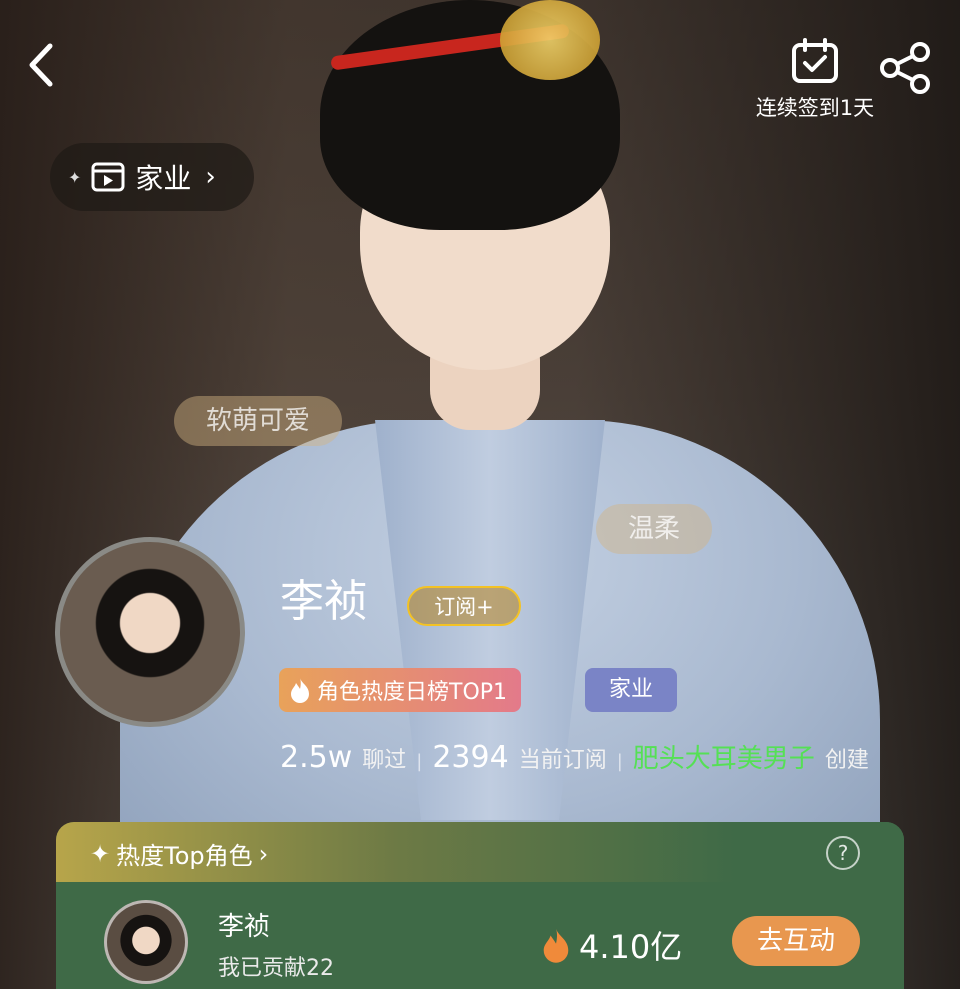 Image resolution: width=960 pixels, height=989 pixels. What do you see at coordinates (108, 177) in the screenshot?
I see `play-box-icon` at bounding box center [108, 177].